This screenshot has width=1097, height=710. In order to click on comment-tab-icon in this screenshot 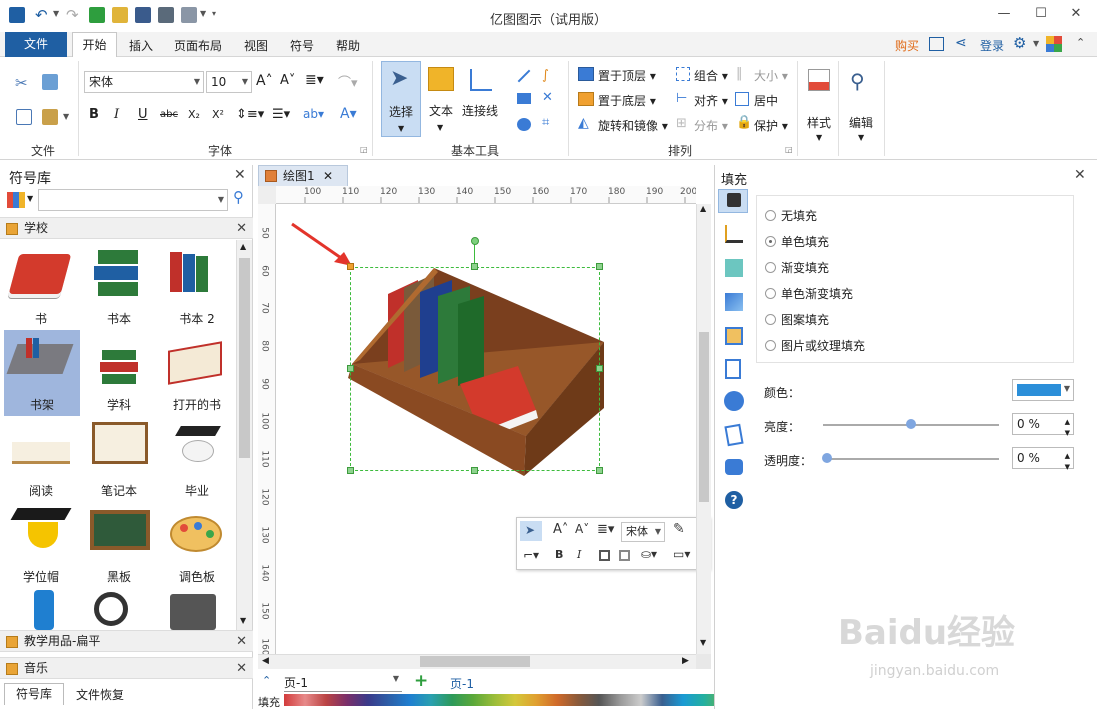, I will do `click(734, 467)`.